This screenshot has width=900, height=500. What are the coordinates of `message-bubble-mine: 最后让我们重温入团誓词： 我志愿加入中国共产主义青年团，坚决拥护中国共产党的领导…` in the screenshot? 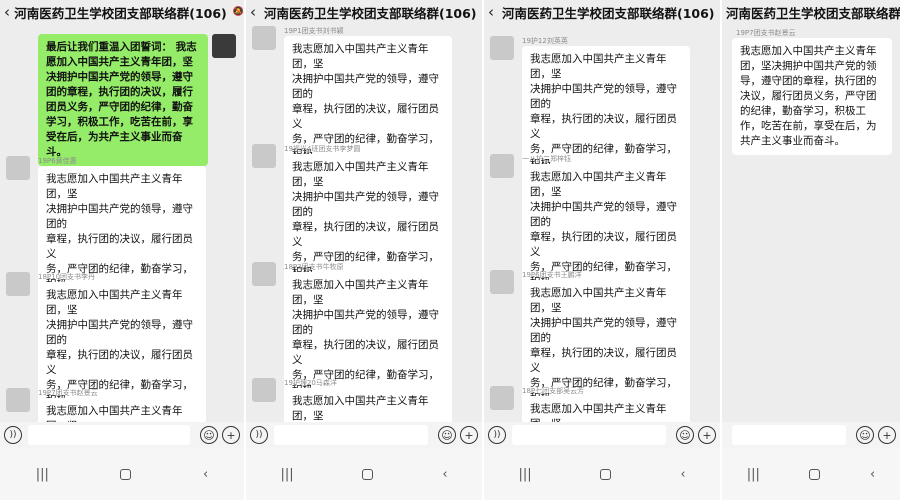 It's located at (123, 100).